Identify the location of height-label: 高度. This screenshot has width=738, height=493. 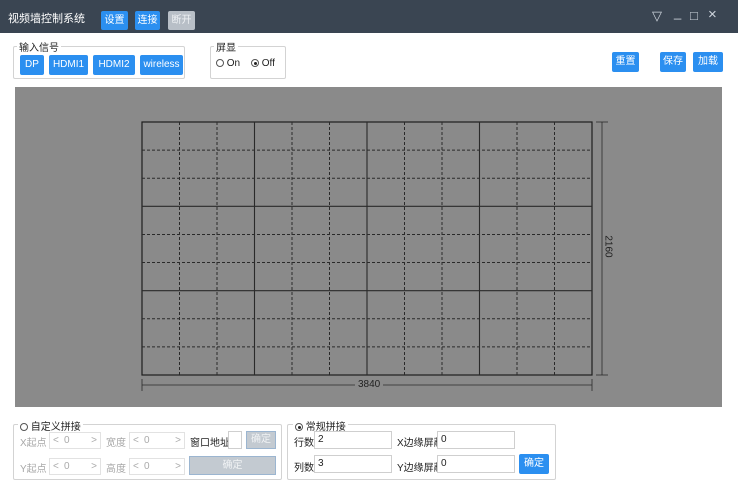
(116, 469).